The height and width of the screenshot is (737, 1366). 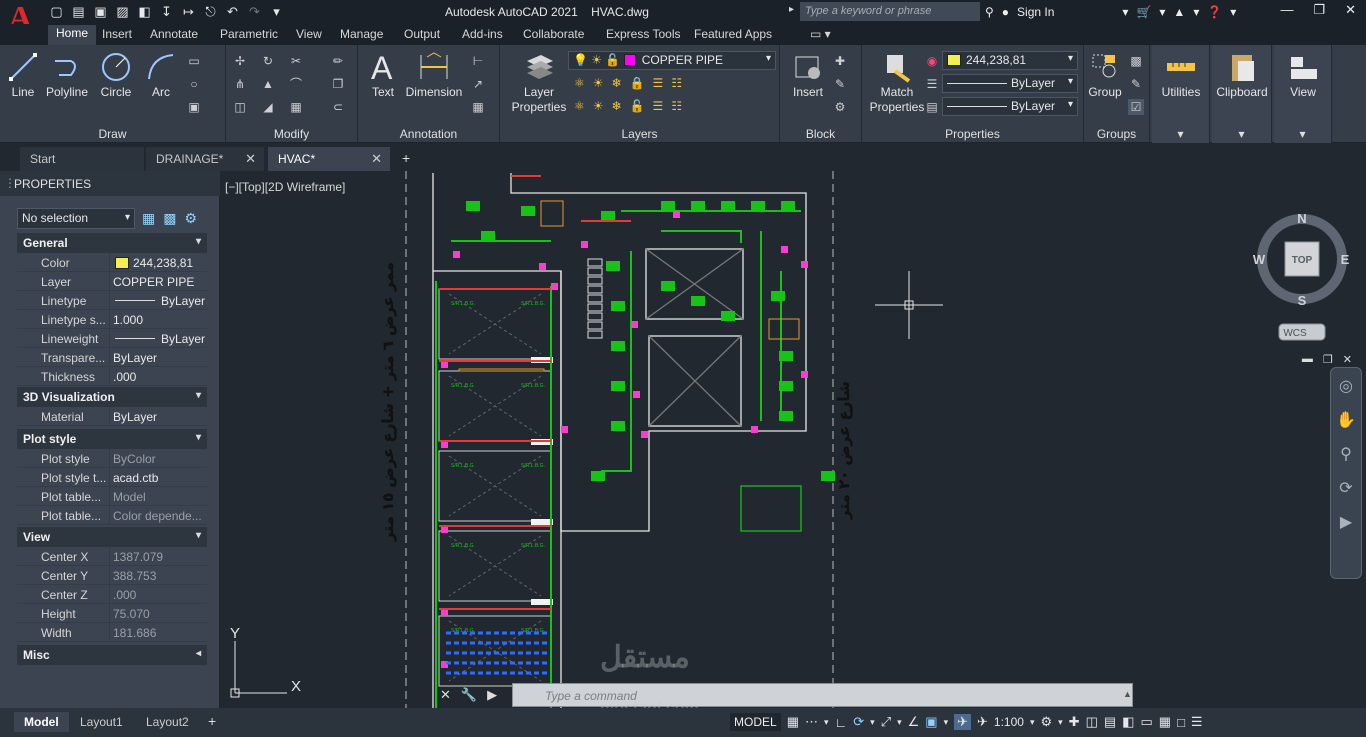 What do you see at coordinates (1143, 12) in the screenshot?
I see `cart-icon: 🛒` at bounding box center [1143, 12].